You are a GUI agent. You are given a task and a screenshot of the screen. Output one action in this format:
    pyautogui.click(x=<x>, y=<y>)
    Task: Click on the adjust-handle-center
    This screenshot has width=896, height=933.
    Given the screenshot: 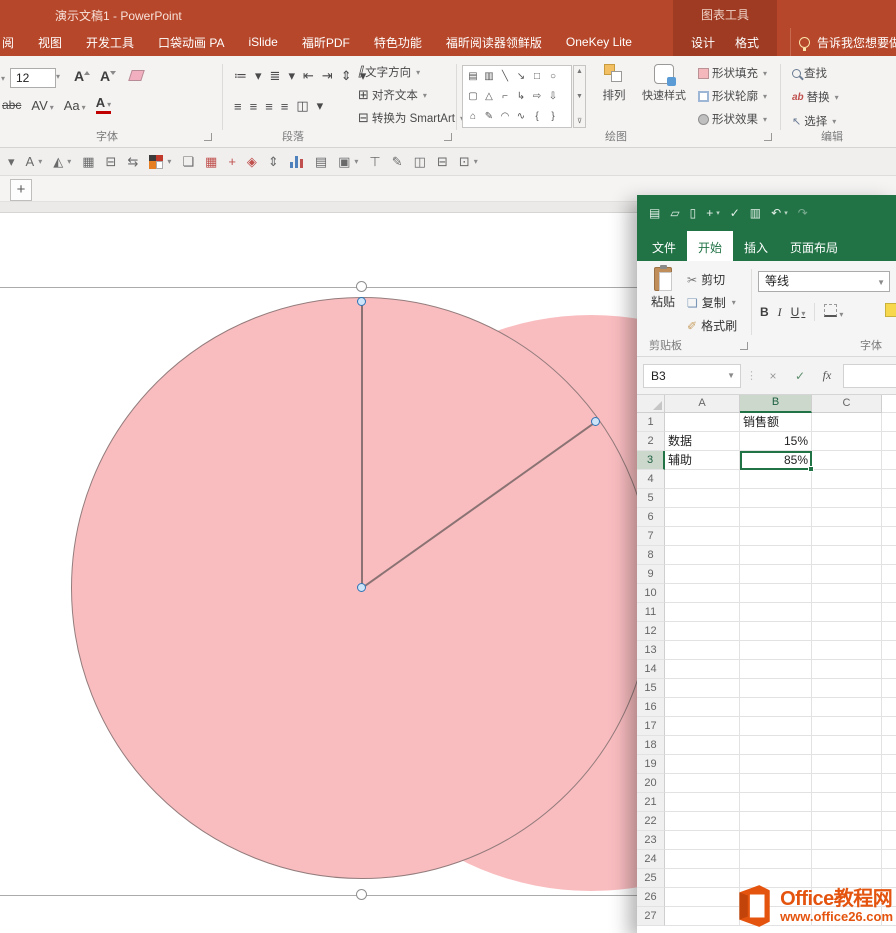 What is the action you would take?
    pyautogui.click(x=361, y=587)
    